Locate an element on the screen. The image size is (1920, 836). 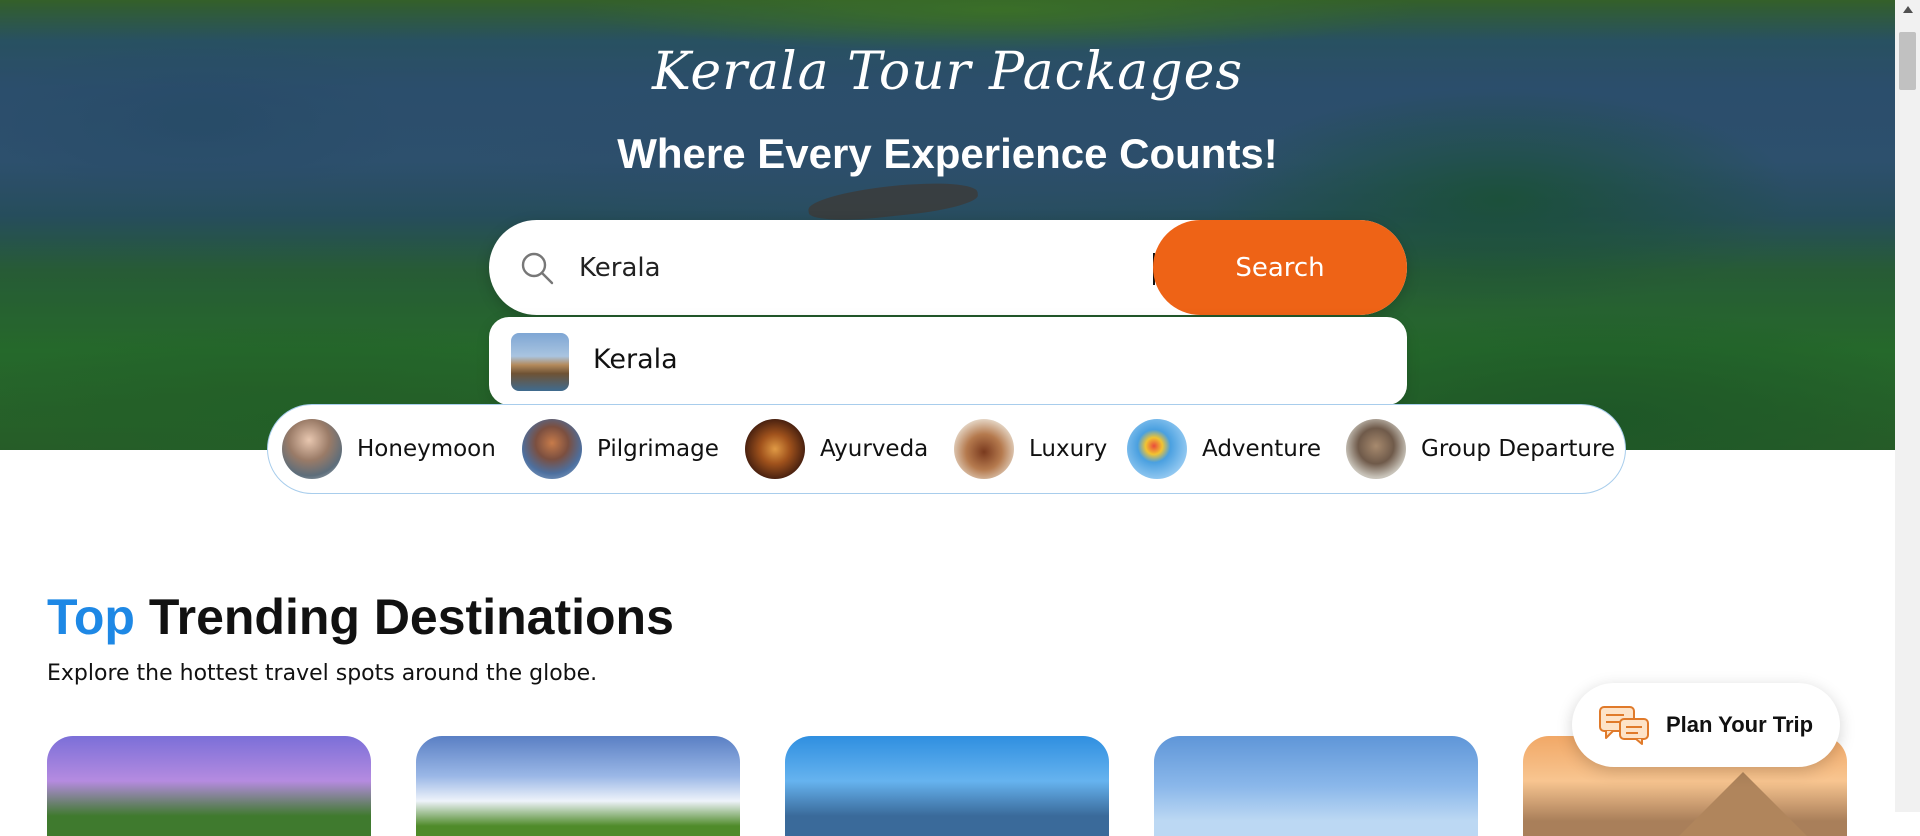
luxury-avatar is located at coordinates (984, 449).